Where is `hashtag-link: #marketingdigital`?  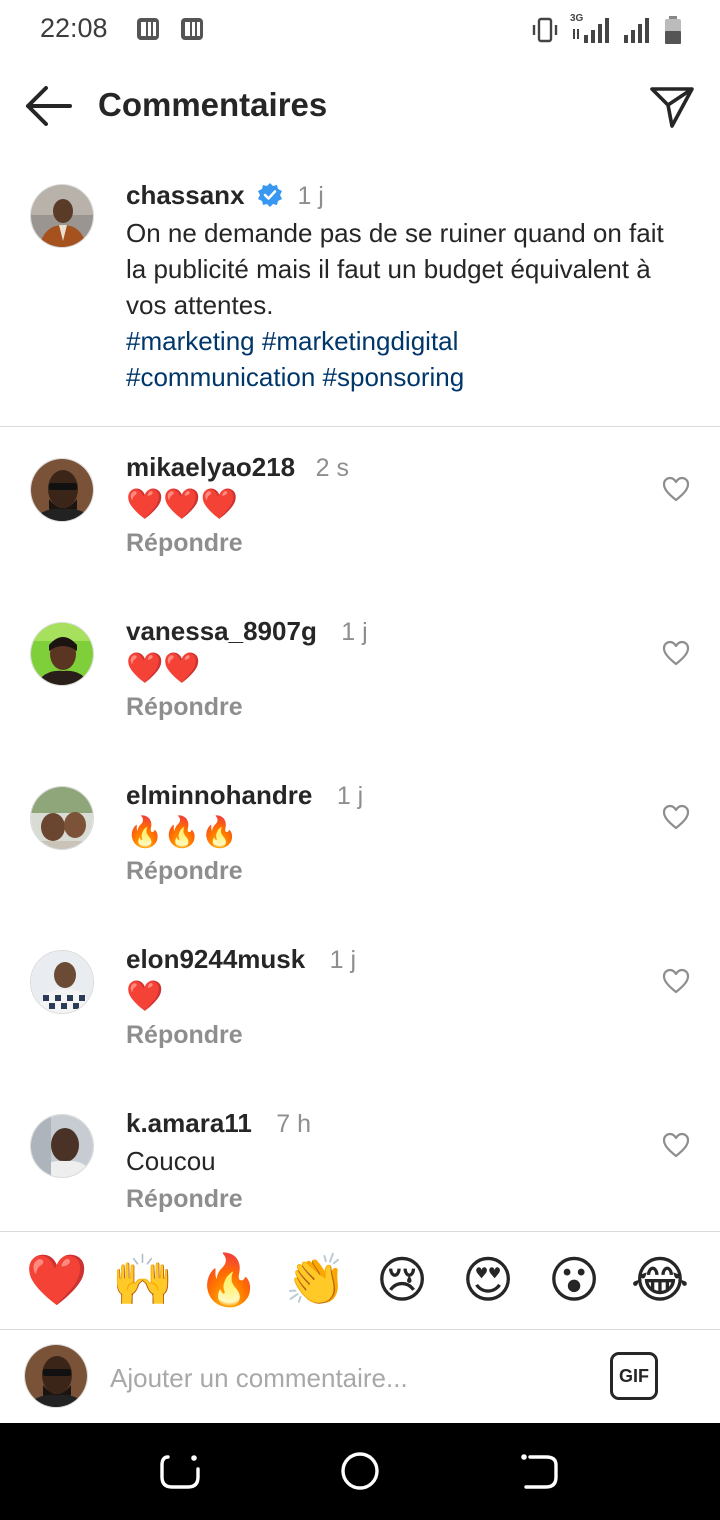 hashtag-link: #marketingdigital is located at coordinates (360, 341).